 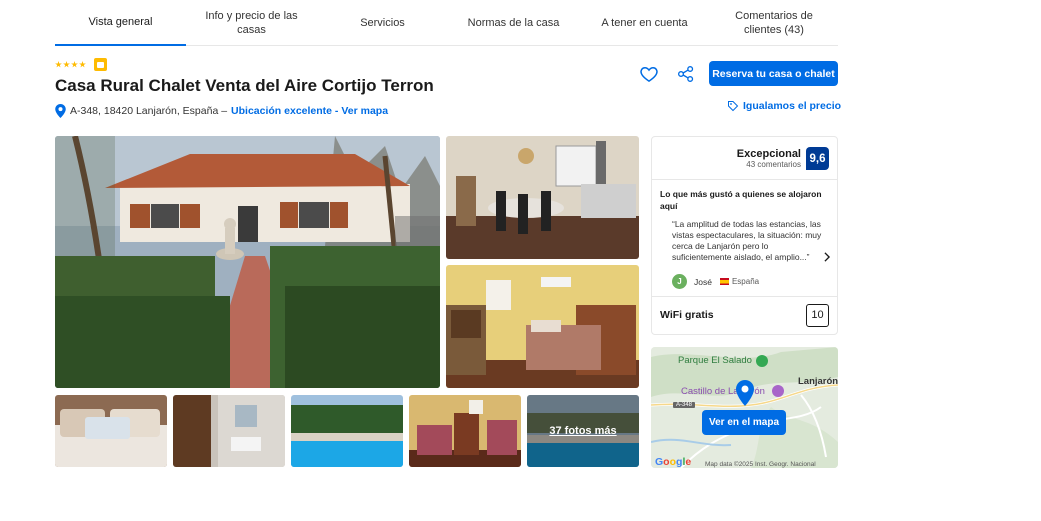 I want to click on chevron-right-icon, so click(x=827, y=257).